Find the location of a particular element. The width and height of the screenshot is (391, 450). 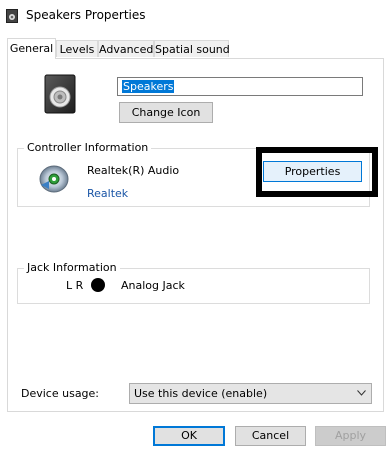

device-usage-value: Use this device (enable) is located at coordinates (201, 393).